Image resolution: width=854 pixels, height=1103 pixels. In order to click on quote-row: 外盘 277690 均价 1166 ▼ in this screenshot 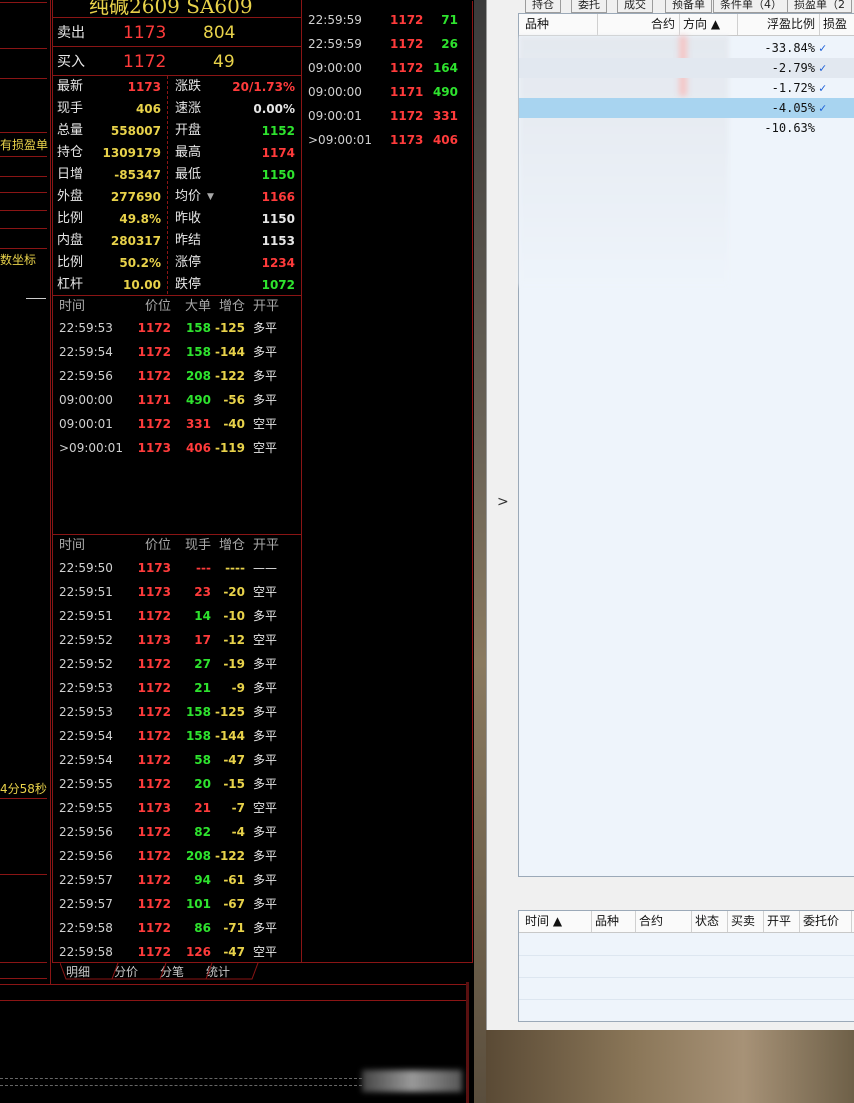, I will do `click(176, 197)`.